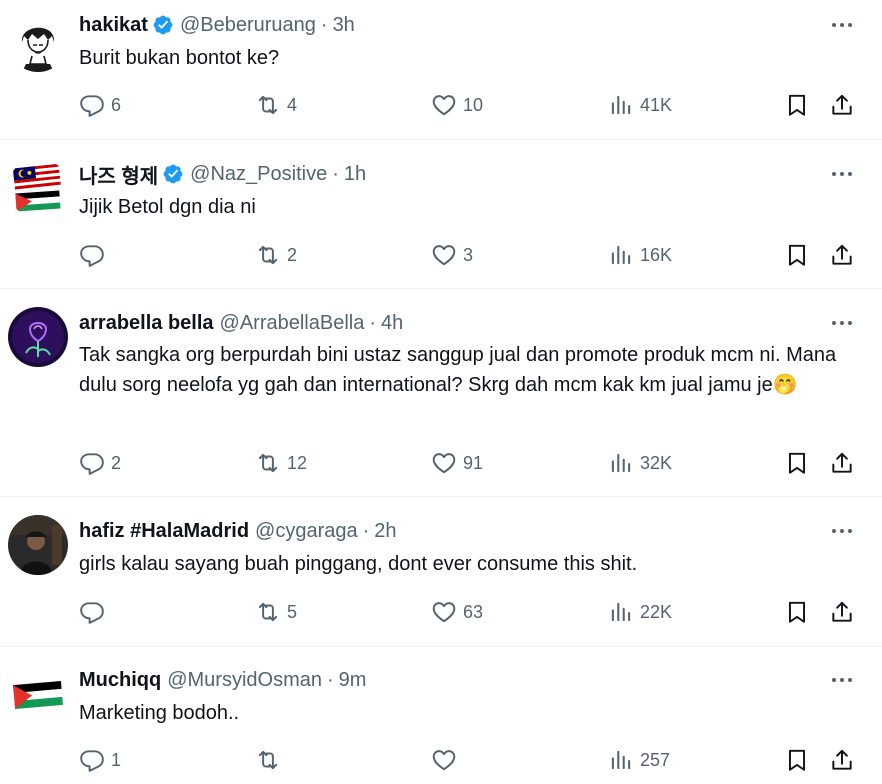  I want to click on reply-button: 2, so click(100, 463).